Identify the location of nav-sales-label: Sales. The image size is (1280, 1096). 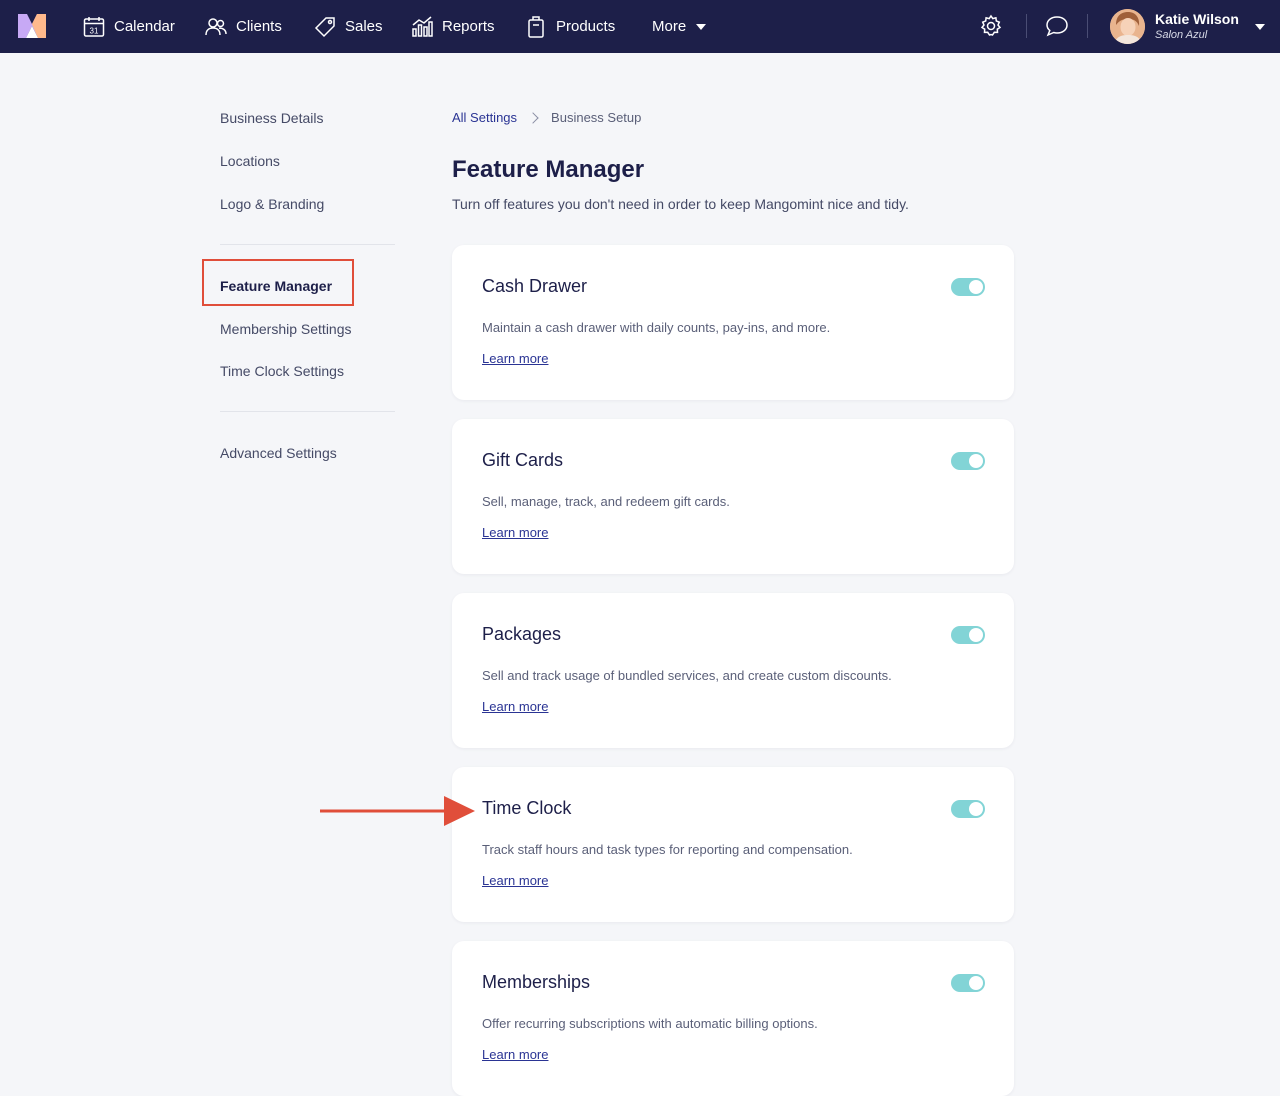
(364, 26).